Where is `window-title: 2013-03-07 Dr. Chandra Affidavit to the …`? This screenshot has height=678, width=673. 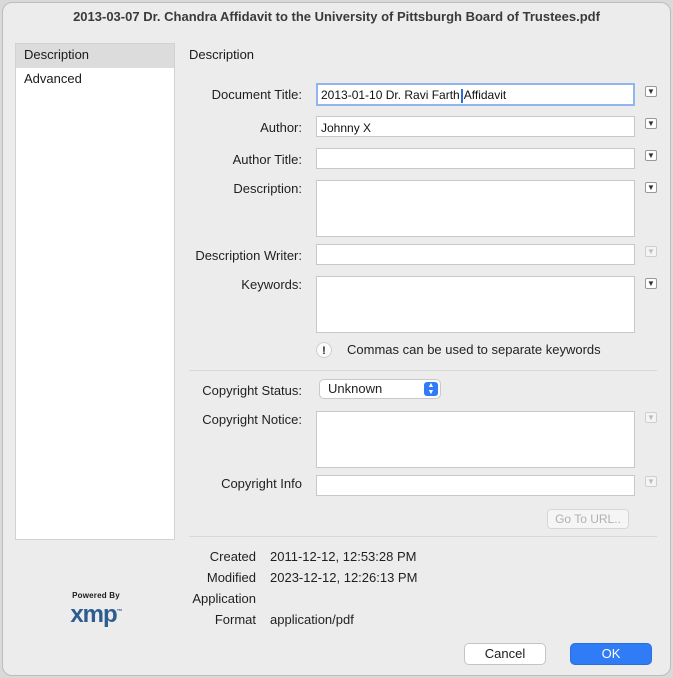 window-title: 2013-03-07 Dr. Chandra Affidavit to the … is located at coordinates (336, 16).